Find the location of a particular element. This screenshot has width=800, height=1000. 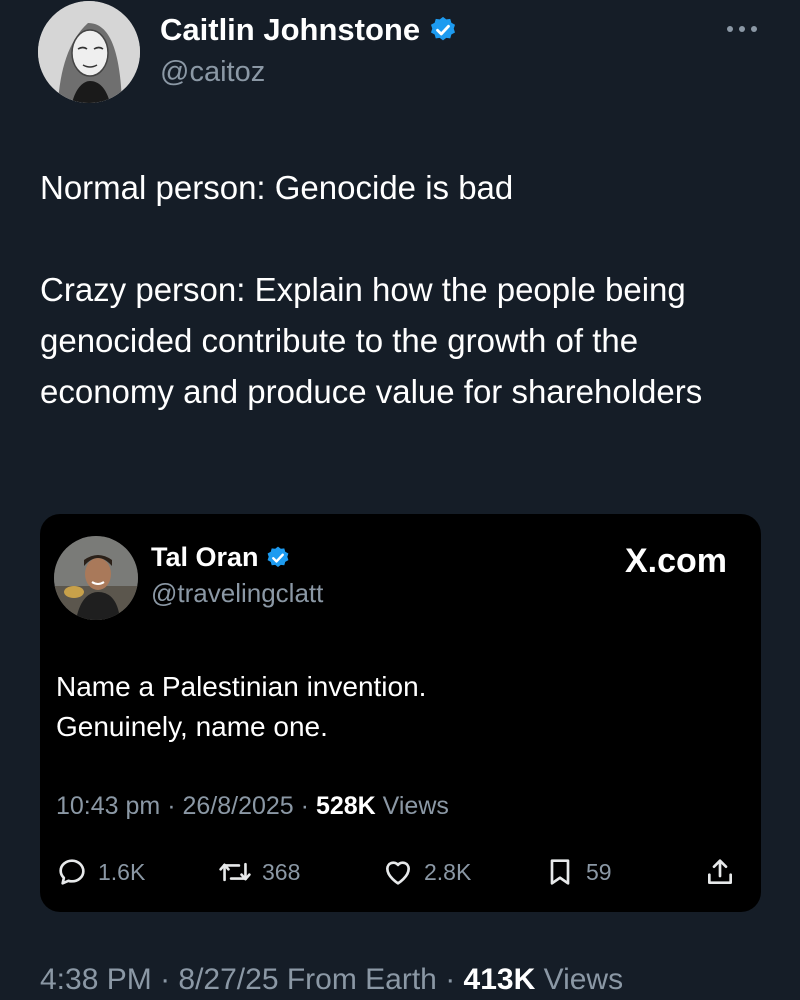

quoted-author-name-text: Tal Oran is located at coordinates (205, 557).